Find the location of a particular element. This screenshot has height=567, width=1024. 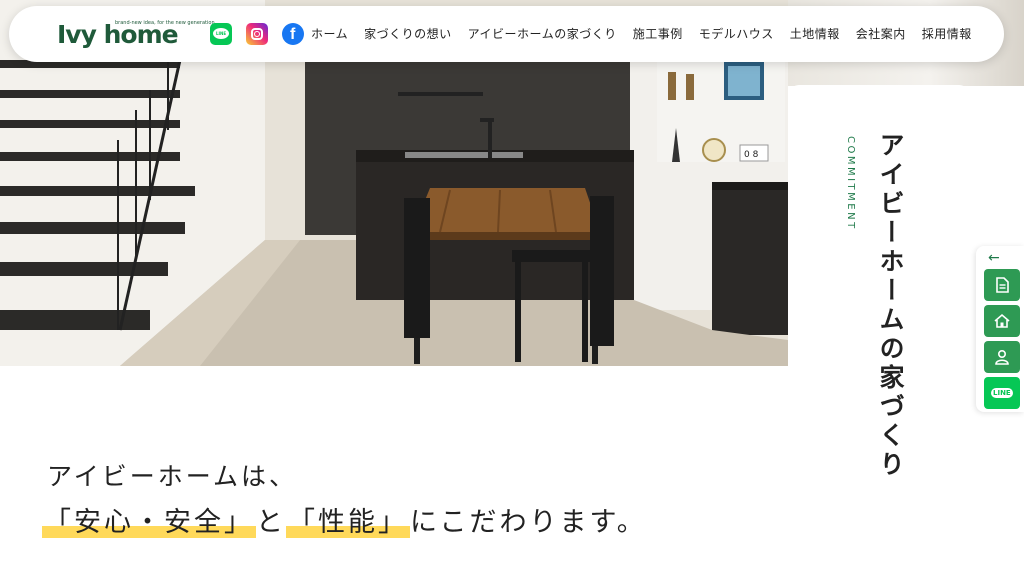

intro-ending: にこだわります。 is located at coordinates (528, 522).